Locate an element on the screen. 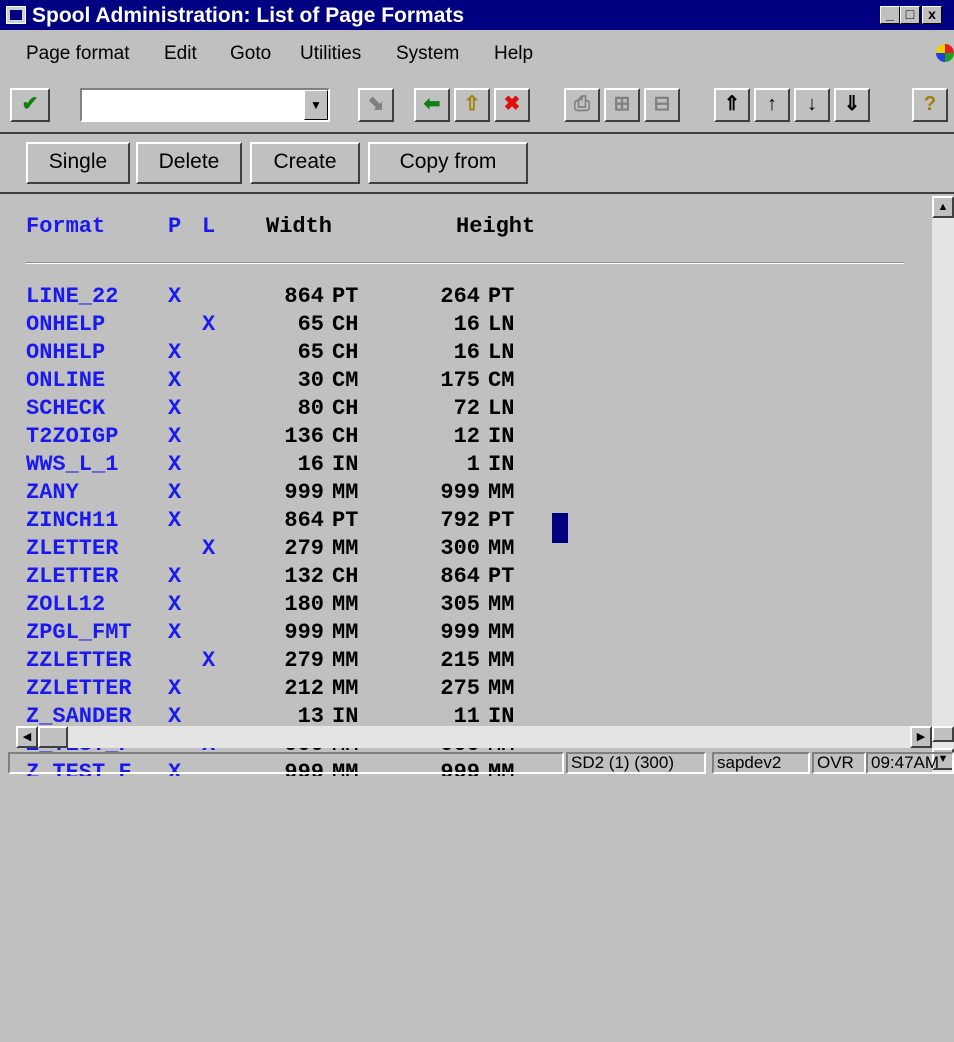 The width and height of the screenshot is (954, 1042). command-input is located at coordinates (193, 105).